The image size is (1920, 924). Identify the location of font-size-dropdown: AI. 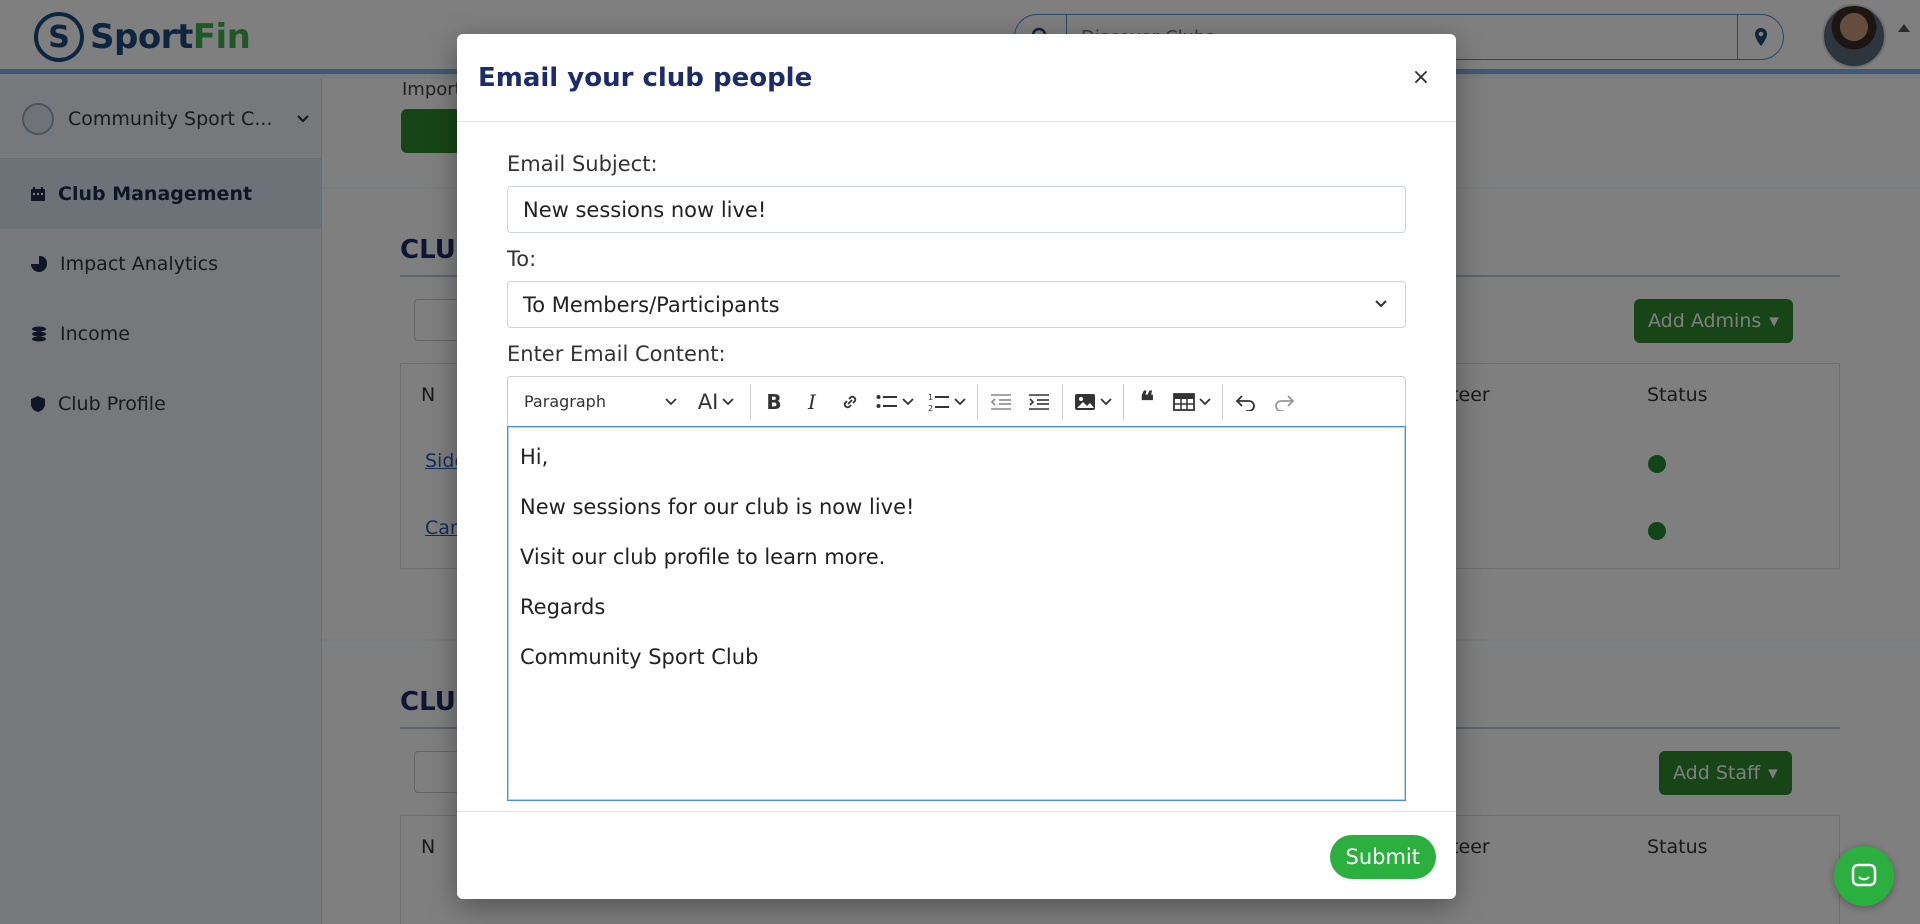
(716, 402).